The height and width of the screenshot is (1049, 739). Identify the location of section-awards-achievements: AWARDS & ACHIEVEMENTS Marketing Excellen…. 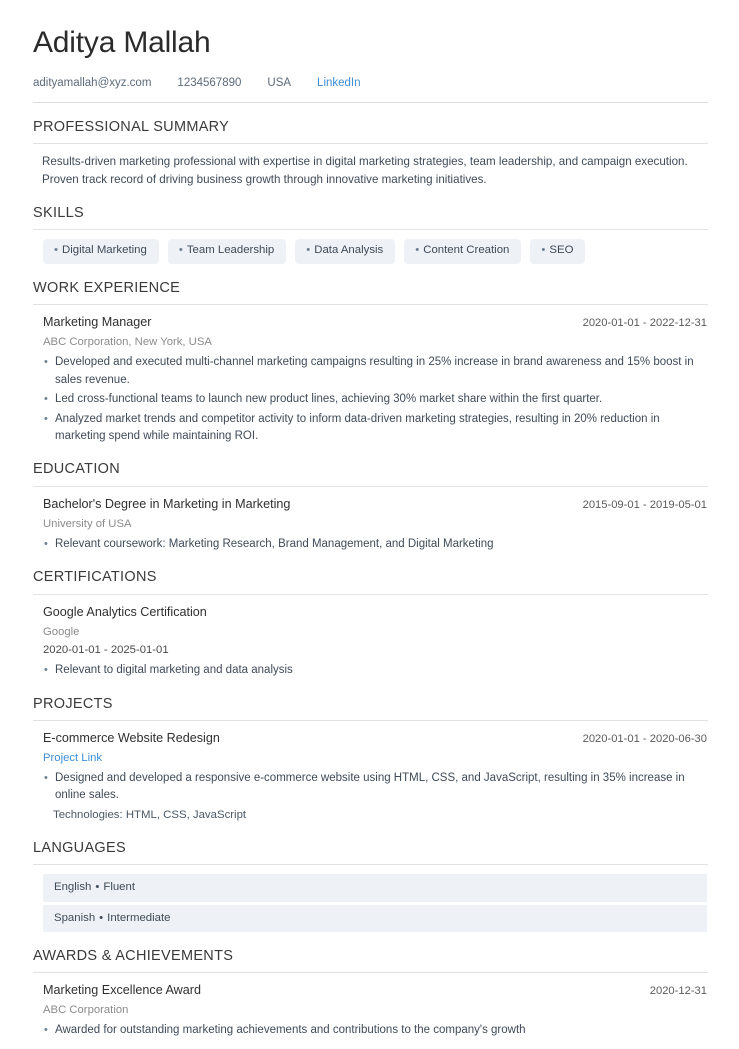
(370, 994).